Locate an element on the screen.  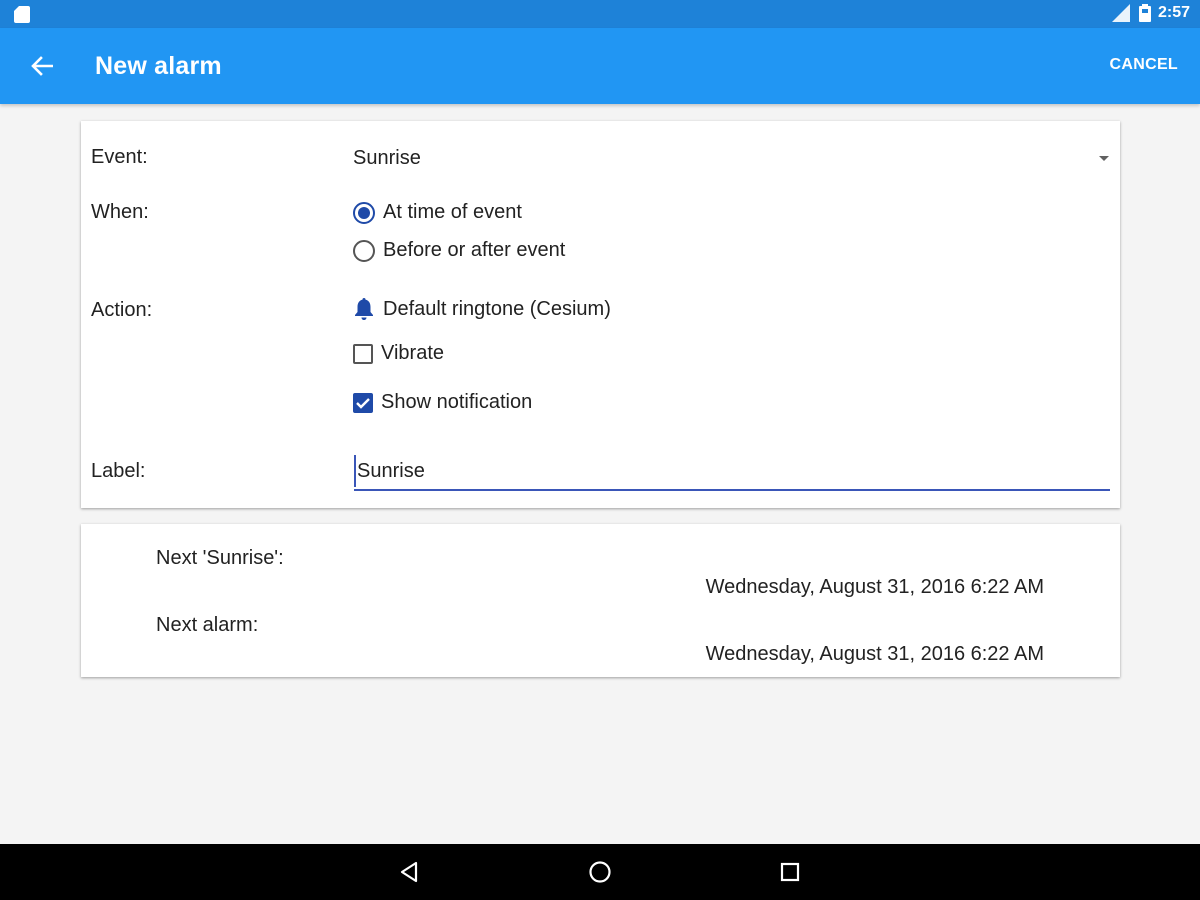
bell-icon is located at coordinates (364, 309).